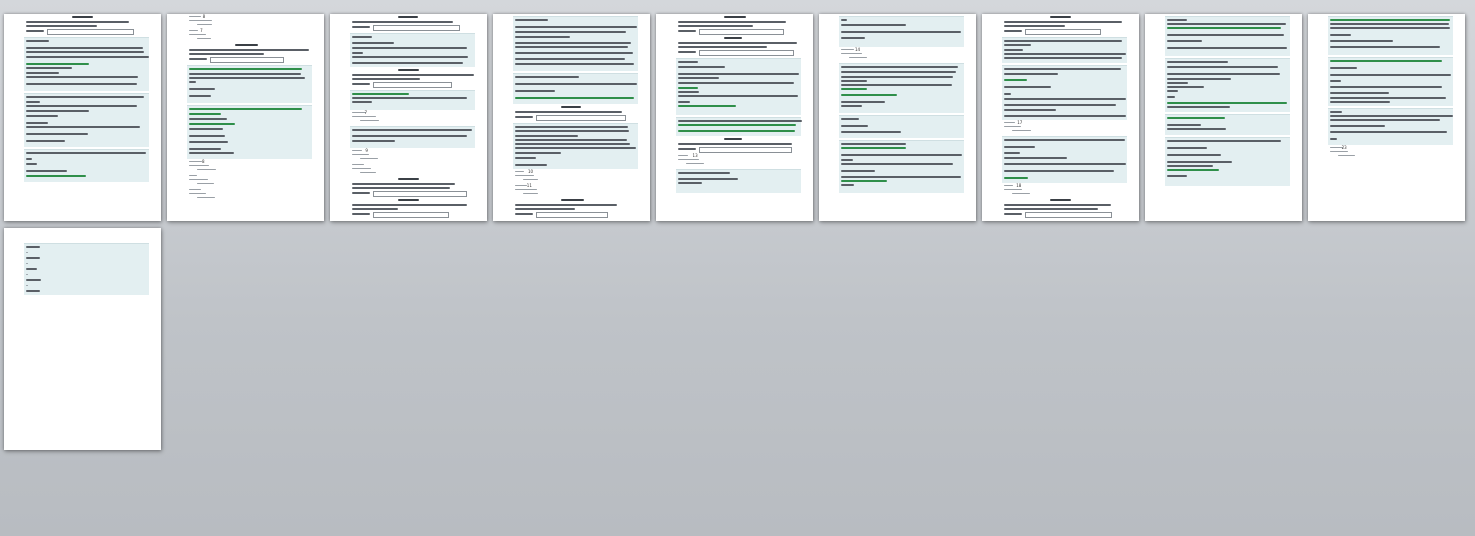 The width and height of the screenshot is (1475, 536). I want to click on page-thumbnail: 14, so click(897, 117).